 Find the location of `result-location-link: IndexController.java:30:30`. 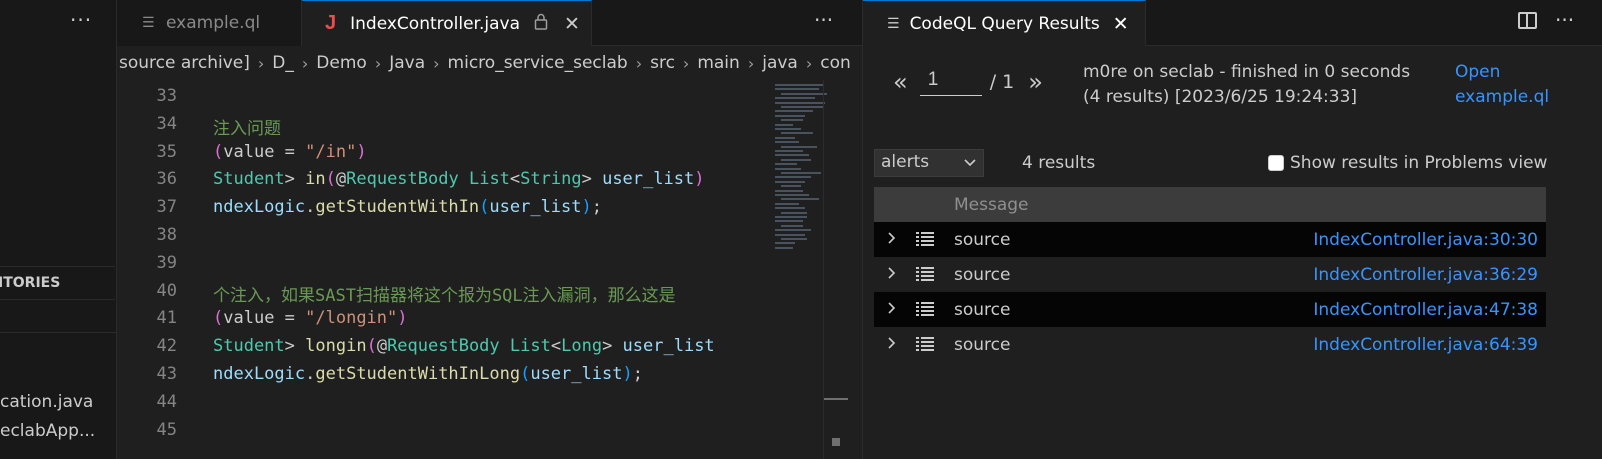

result-location-link: IndexController.java:30:30 is located at coordinates (1425, 240).